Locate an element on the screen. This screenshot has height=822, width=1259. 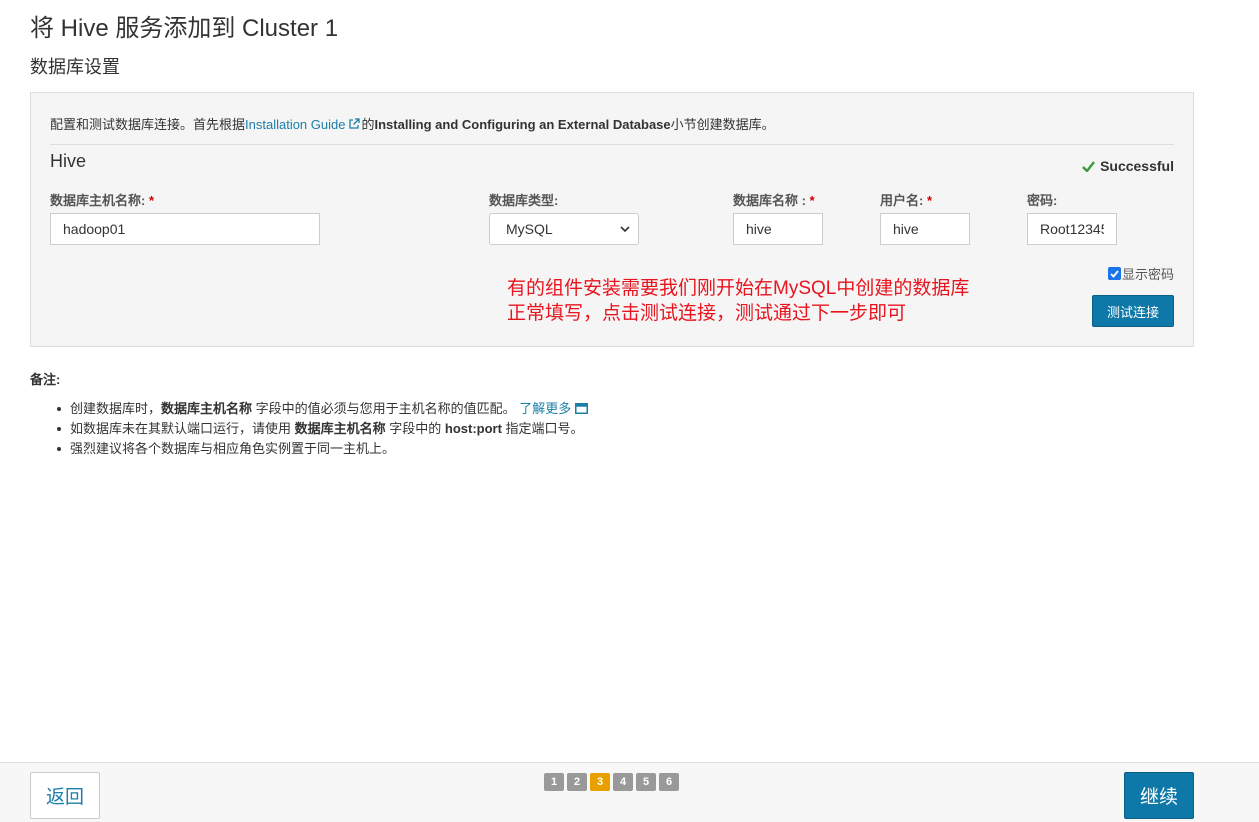
db-type-value: MySQL is located at coordinates (529, 229).